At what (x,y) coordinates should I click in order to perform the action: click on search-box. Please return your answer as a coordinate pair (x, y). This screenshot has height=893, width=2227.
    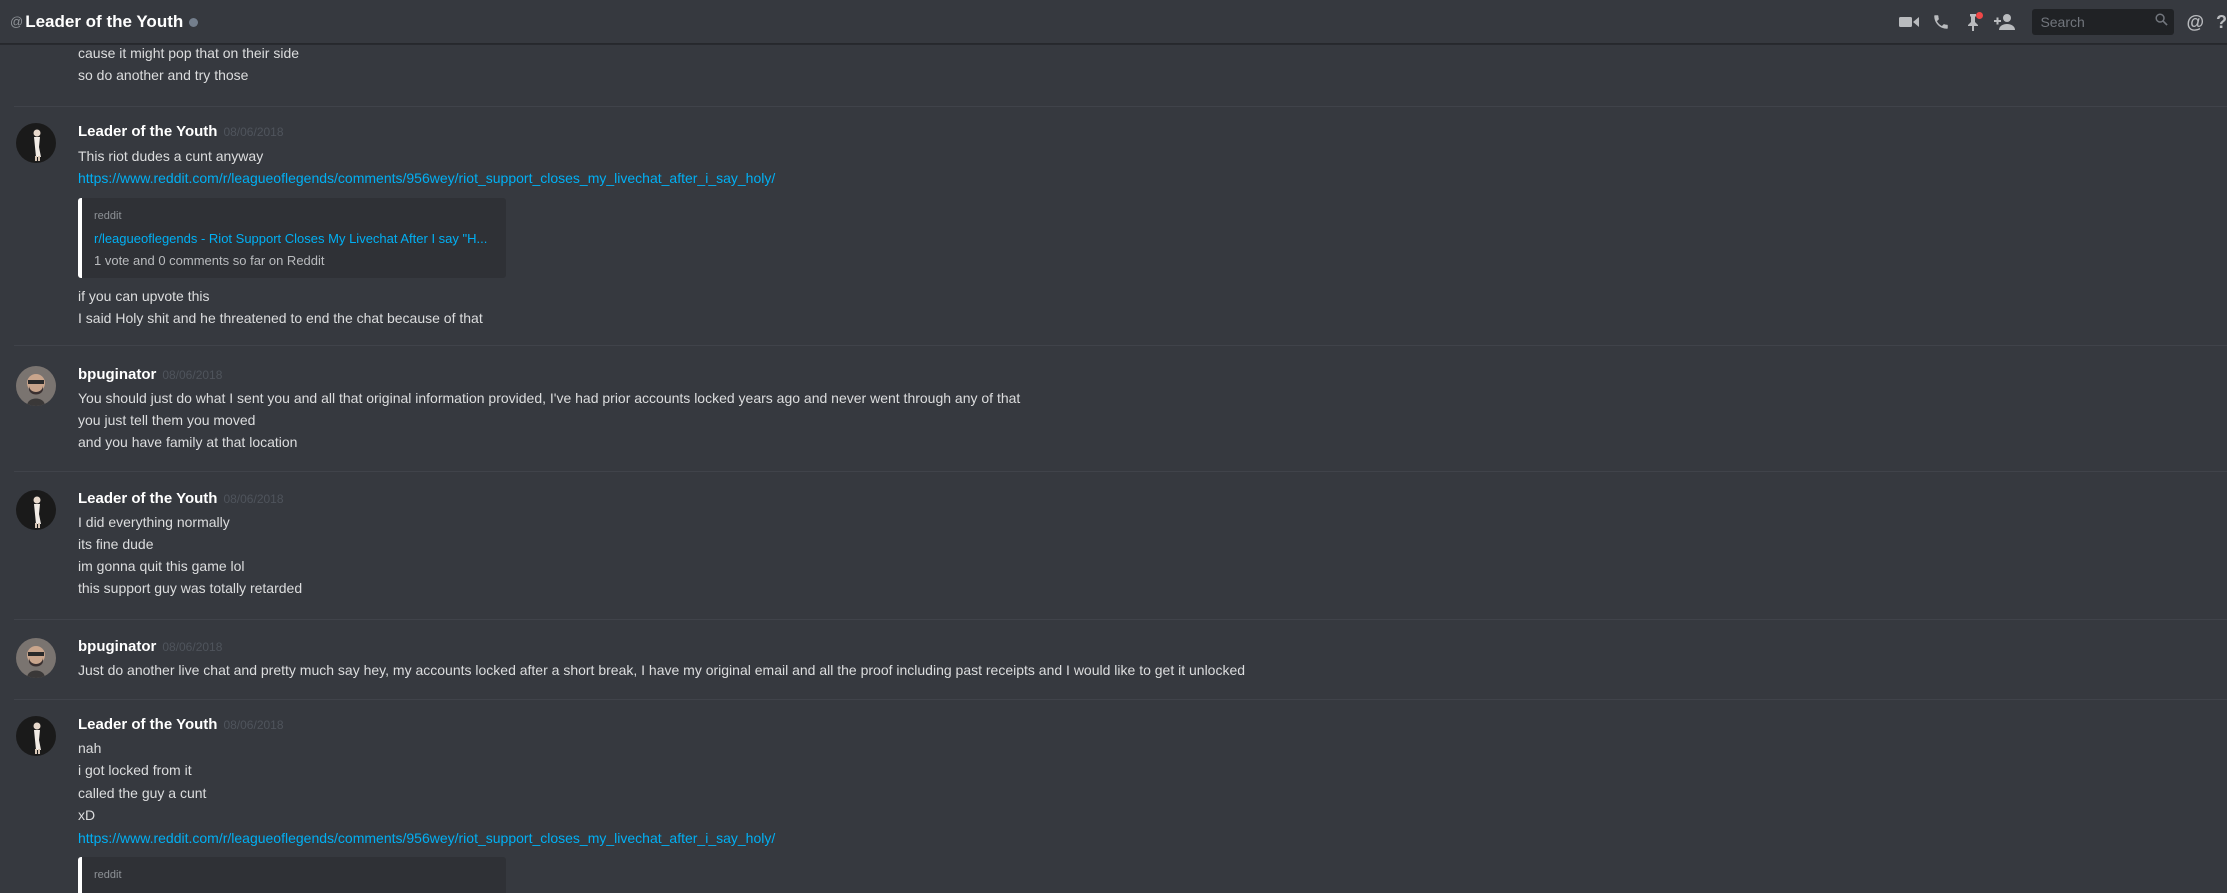
    Looking at the image, I should click on (2103, 22).